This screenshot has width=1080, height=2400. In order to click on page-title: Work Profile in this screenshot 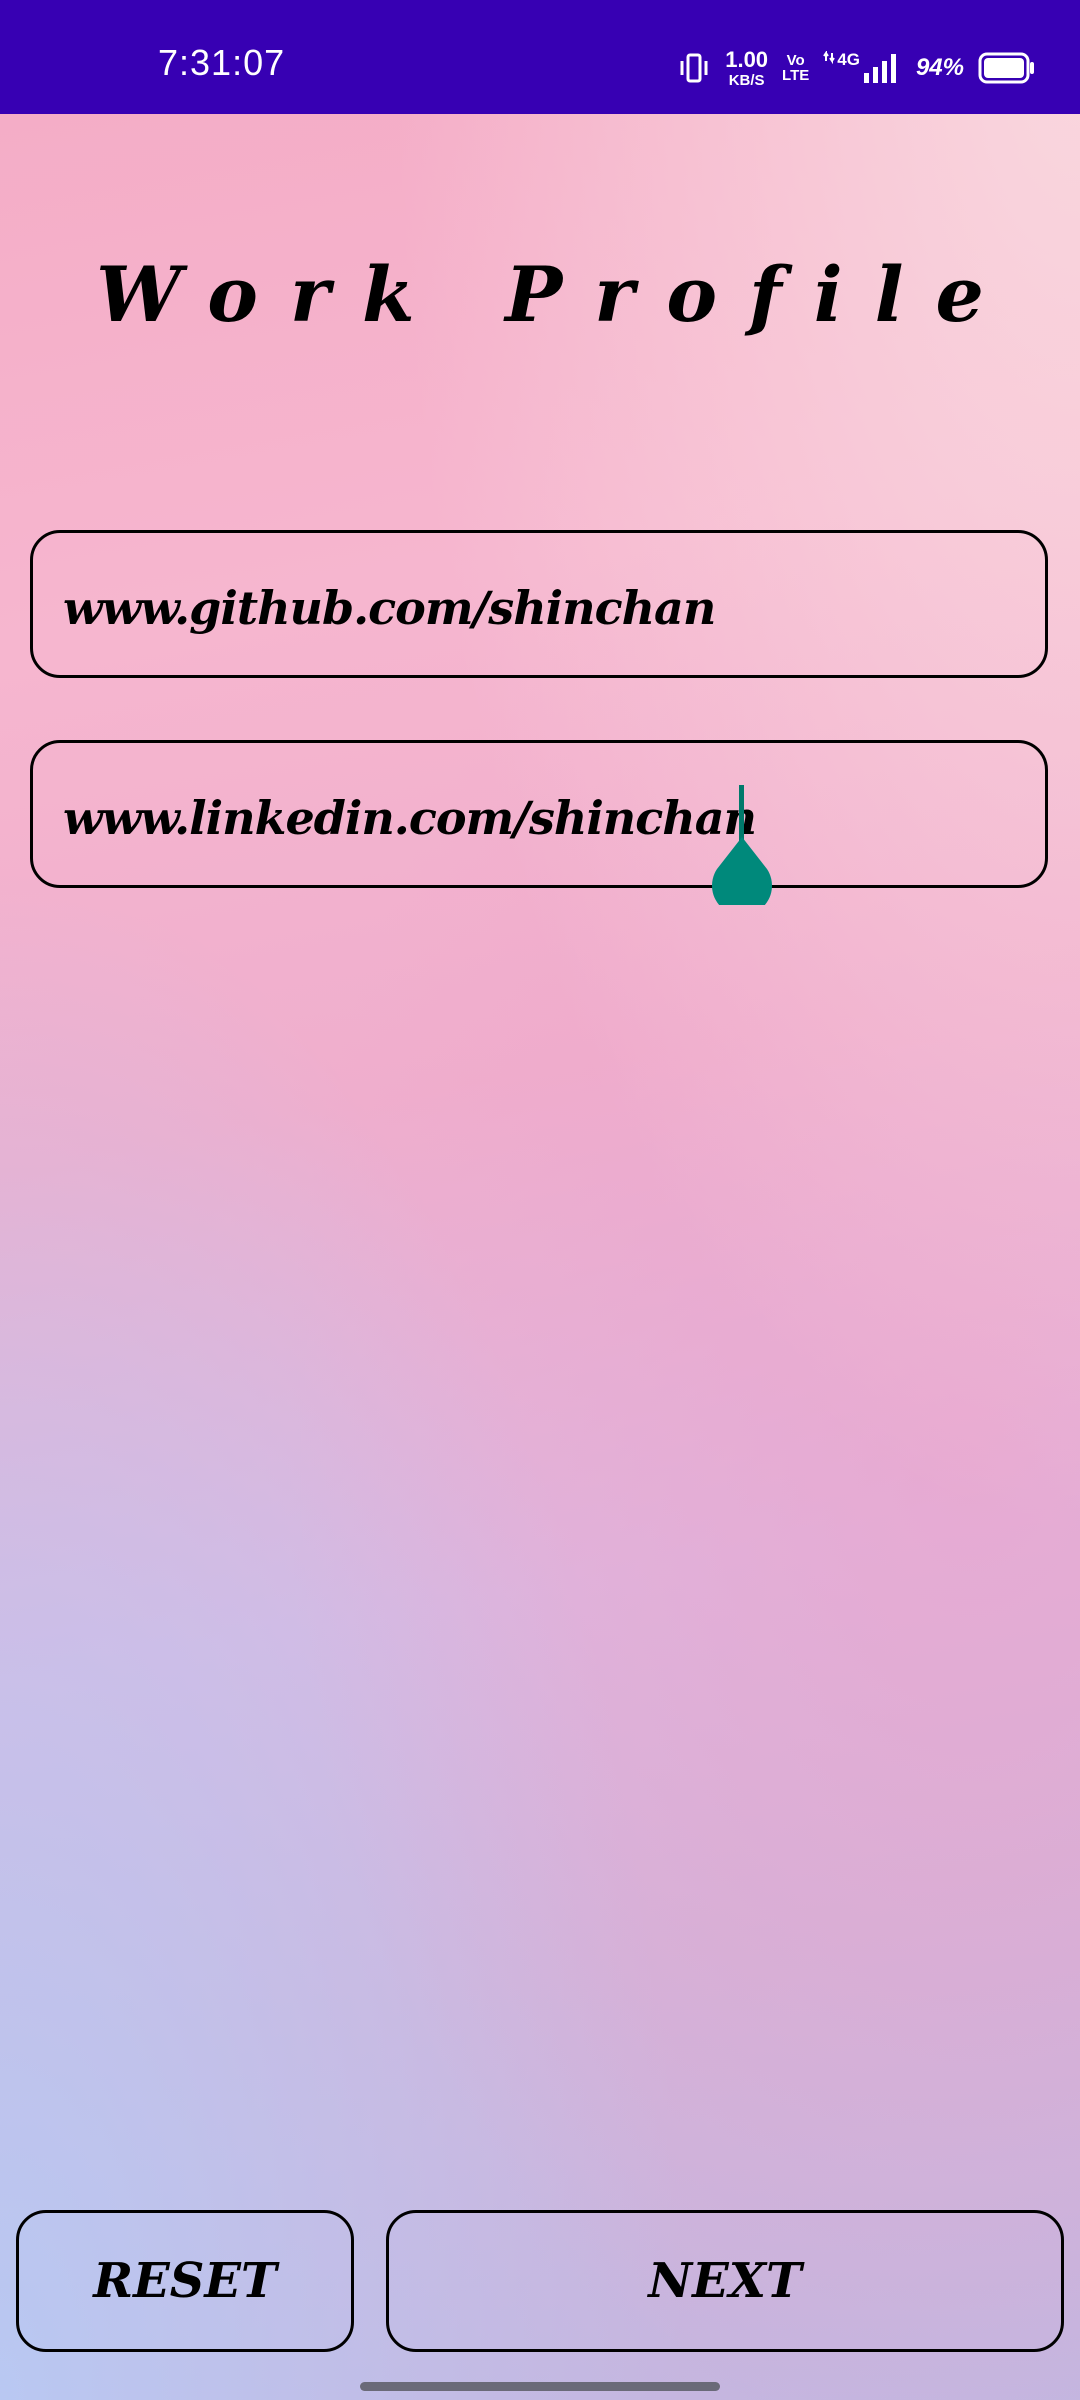, I will do `click(556, 294)`.